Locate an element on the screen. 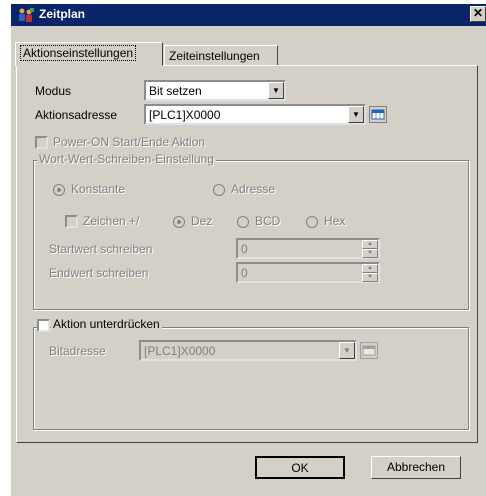 The height and width of the screenshot is (496, 486). aktion-unterdruecken-checkbox is located at coordinates (43, 325).